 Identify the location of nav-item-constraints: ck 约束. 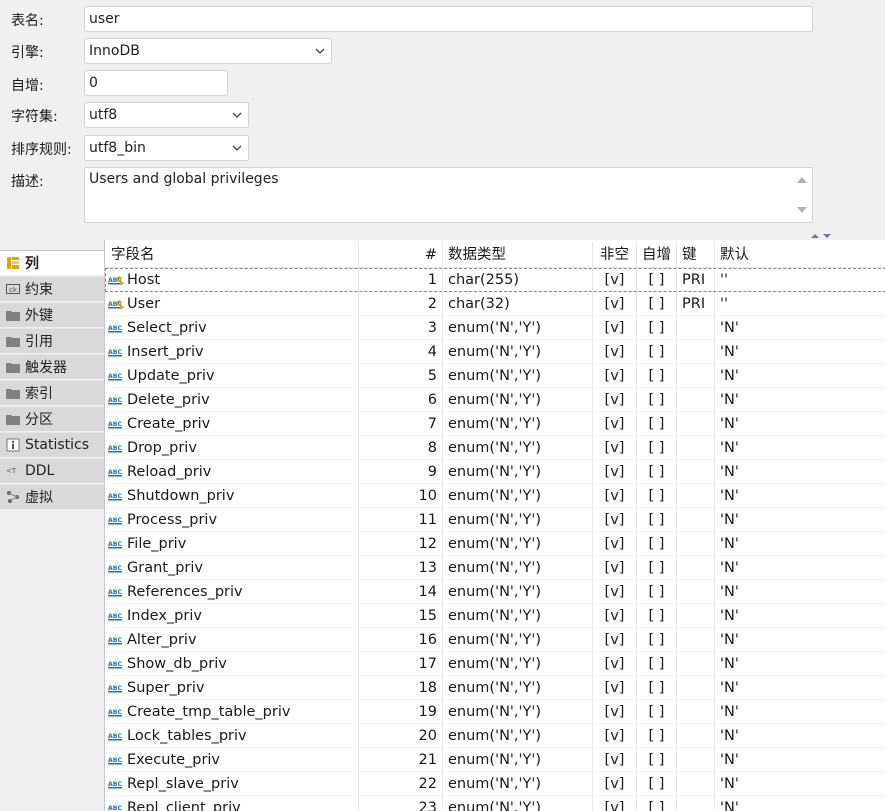
(52, 289).